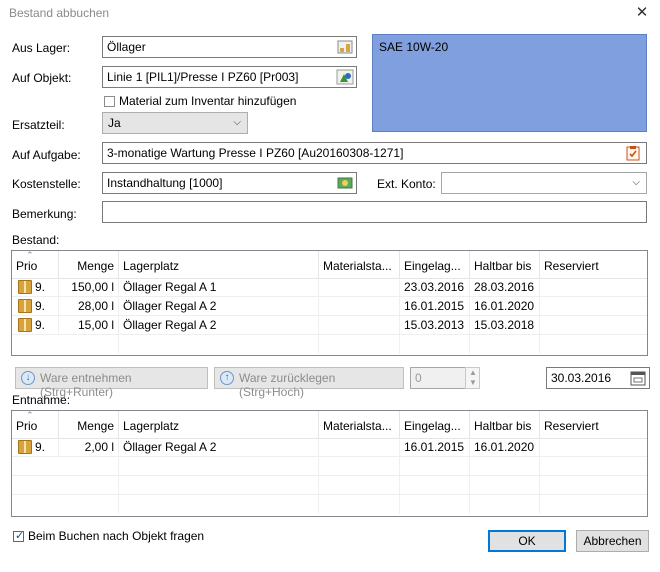 This screenshot has height=572, width=660. What do you see at coordinates (89, 306) in the screenshot?
I see `cell-menge: 28,00 l` at bounding box center [89, 306].